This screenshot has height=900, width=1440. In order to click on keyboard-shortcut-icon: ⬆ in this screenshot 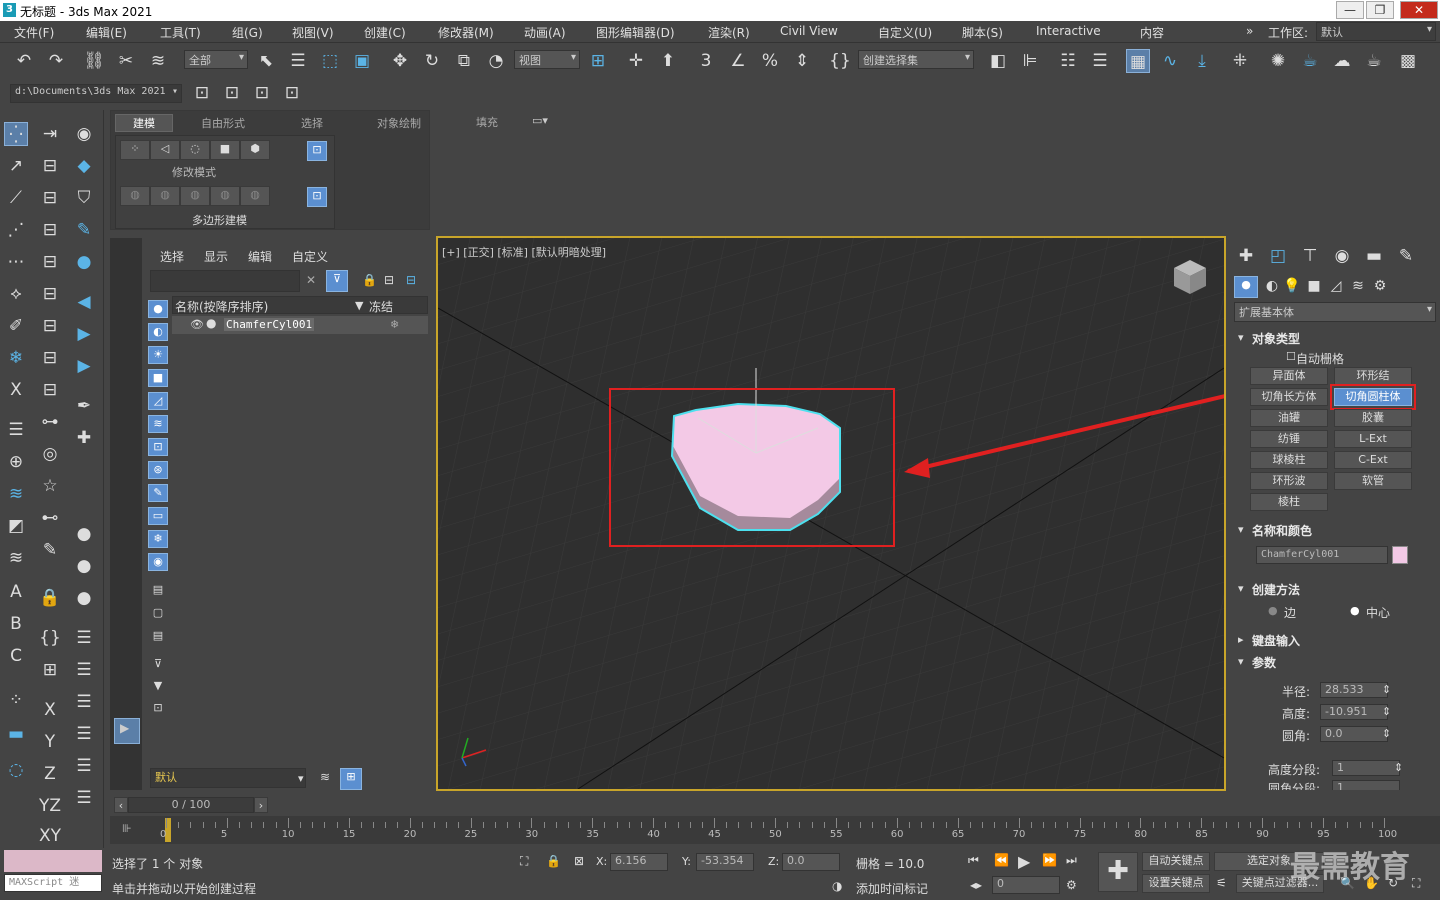, I will do `click(668, 61)`.